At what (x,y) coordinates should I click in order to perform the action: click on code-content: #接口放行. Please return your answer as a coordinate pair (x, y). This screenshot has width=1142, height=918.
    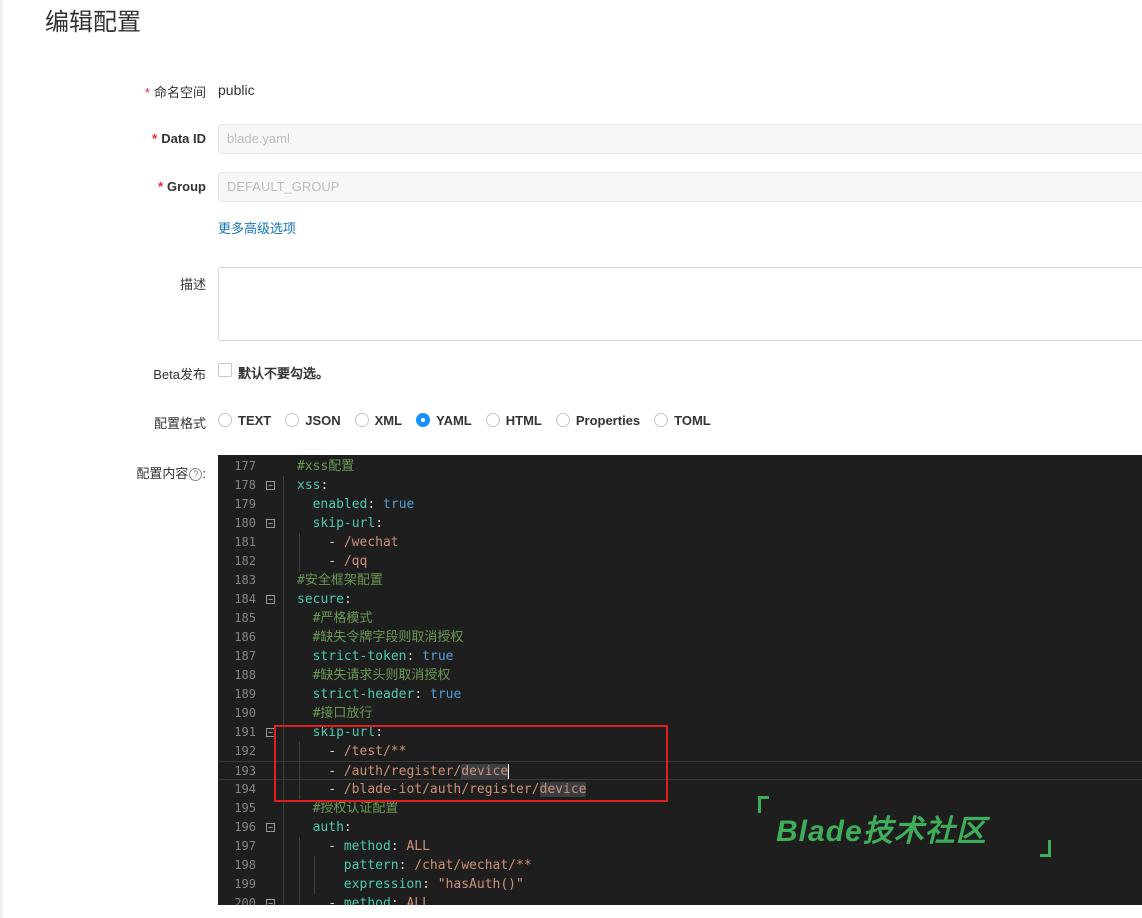
    Looking at the image, I should click on (343, 713).